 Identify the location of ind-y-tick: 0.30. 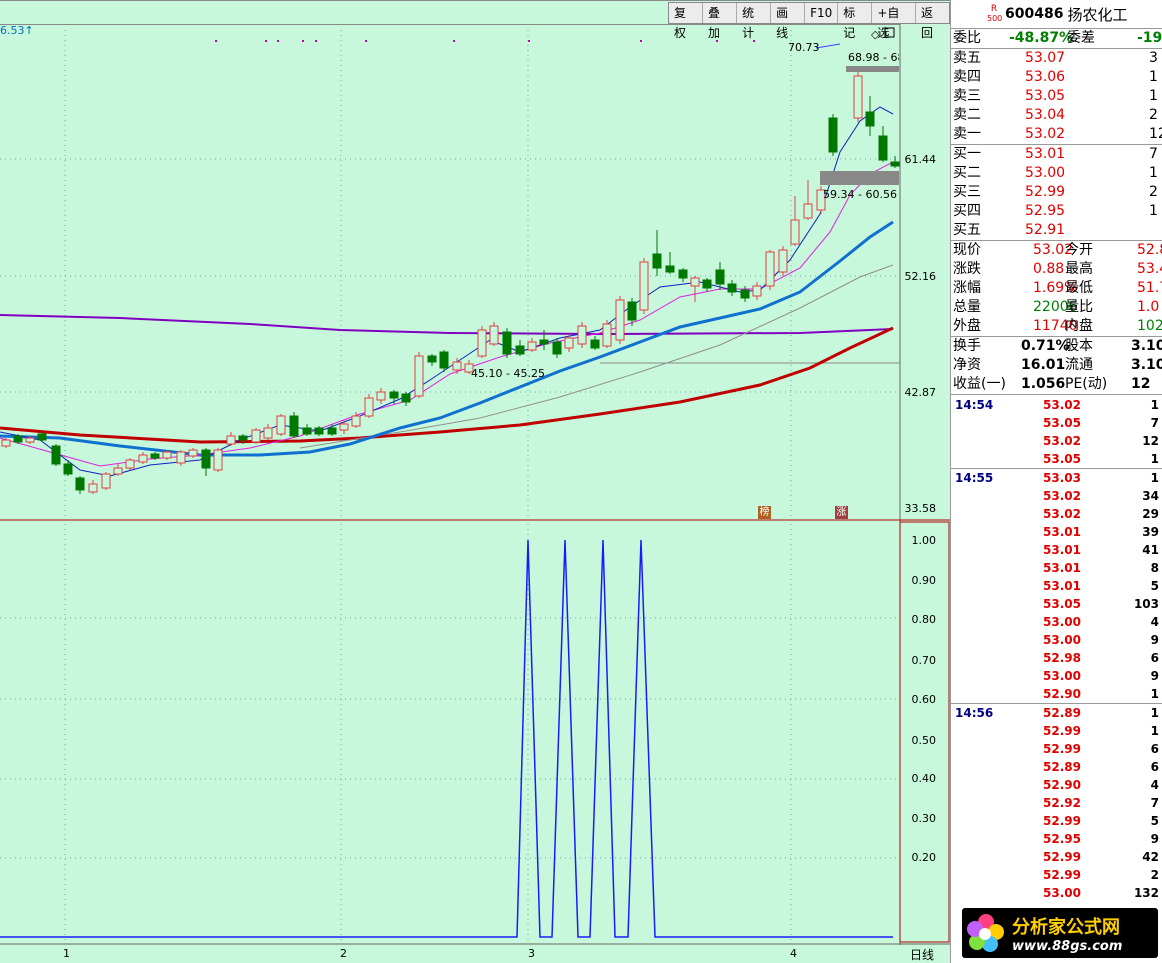
(924, 818).